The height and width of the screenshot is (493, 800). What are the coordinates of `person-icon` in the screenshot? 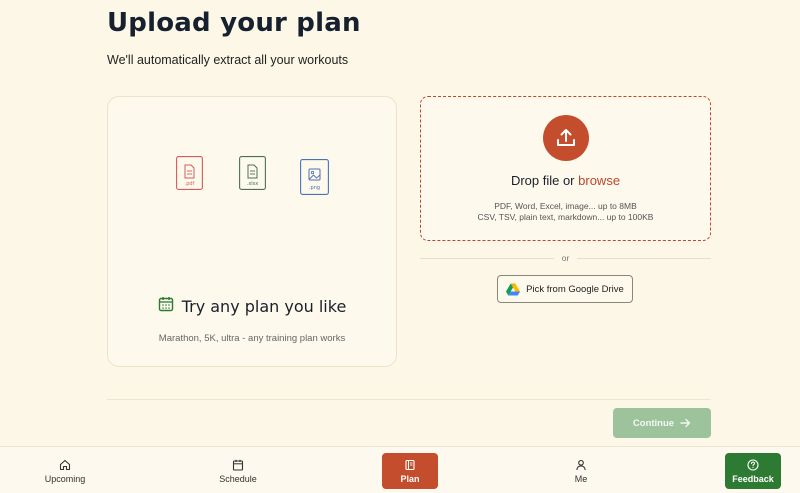 It's located at (581, 464).